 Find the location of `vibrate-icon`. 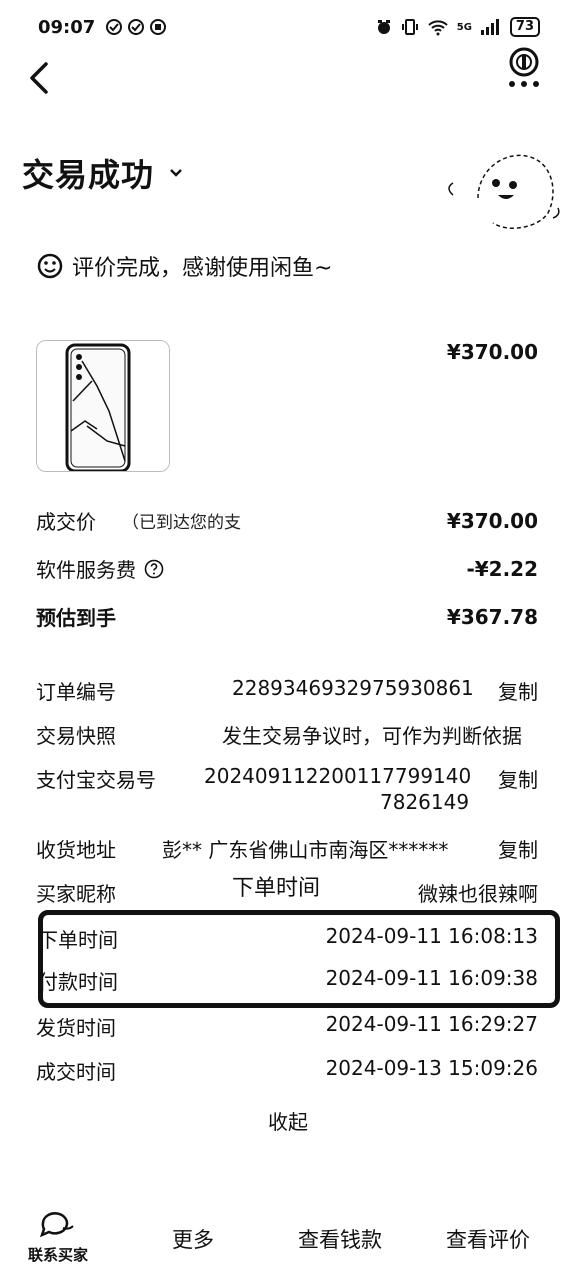

vibrate-icon is located at coordinates (409, 27).